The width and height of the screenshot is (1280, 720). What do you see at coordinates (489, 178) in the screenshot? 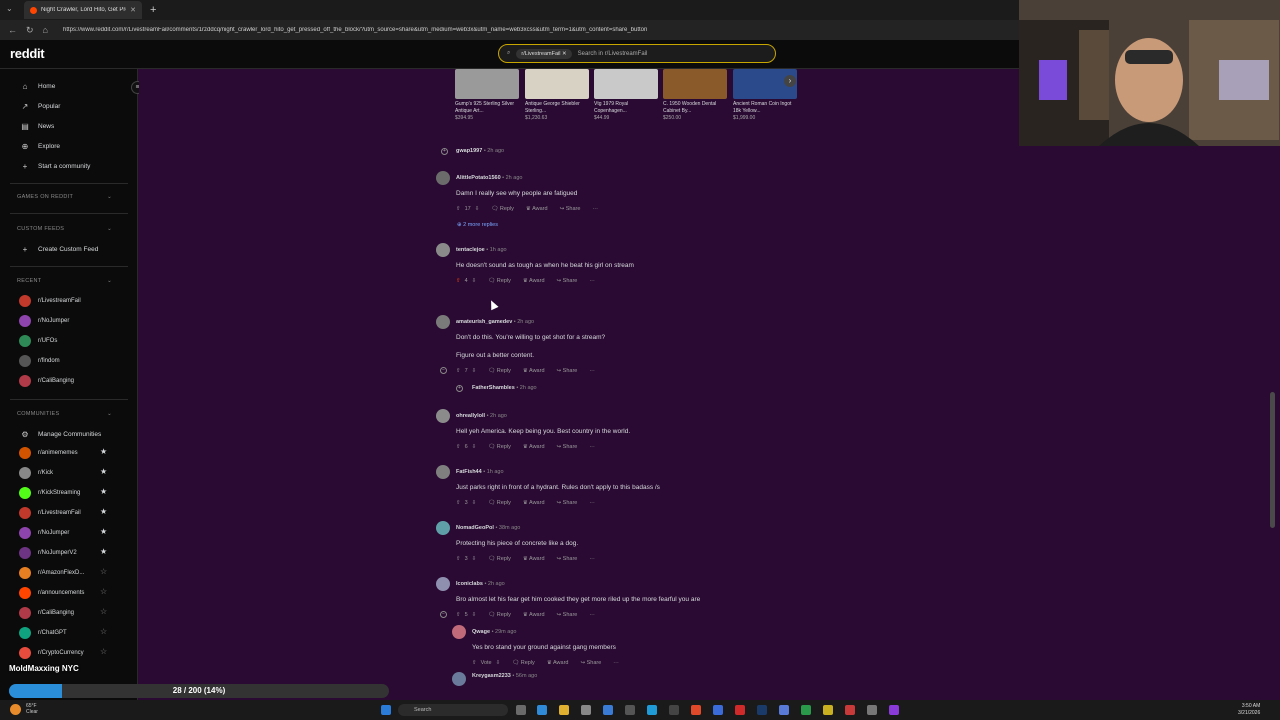
I see `comment-author: AlittlePotato1560 • 2h ago` at bounding box center [489, 178].